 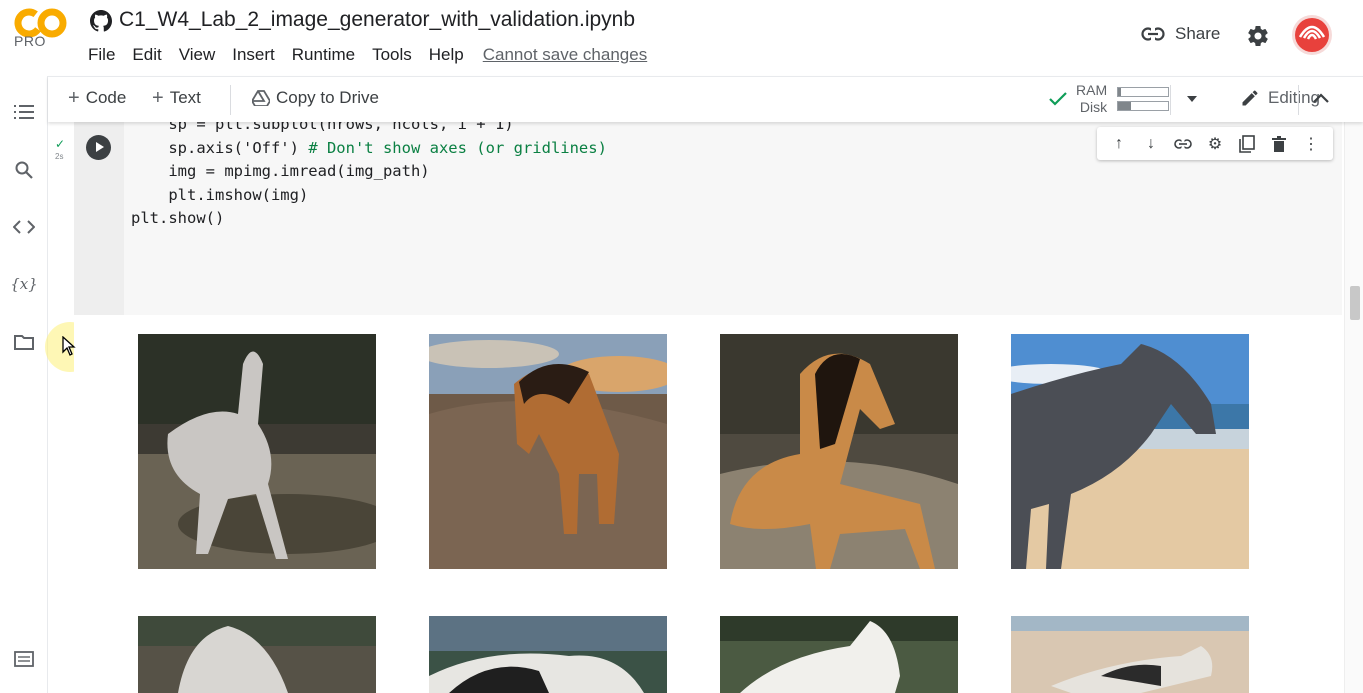 I want to click on run-cell-button, so click(x=98, y=147).